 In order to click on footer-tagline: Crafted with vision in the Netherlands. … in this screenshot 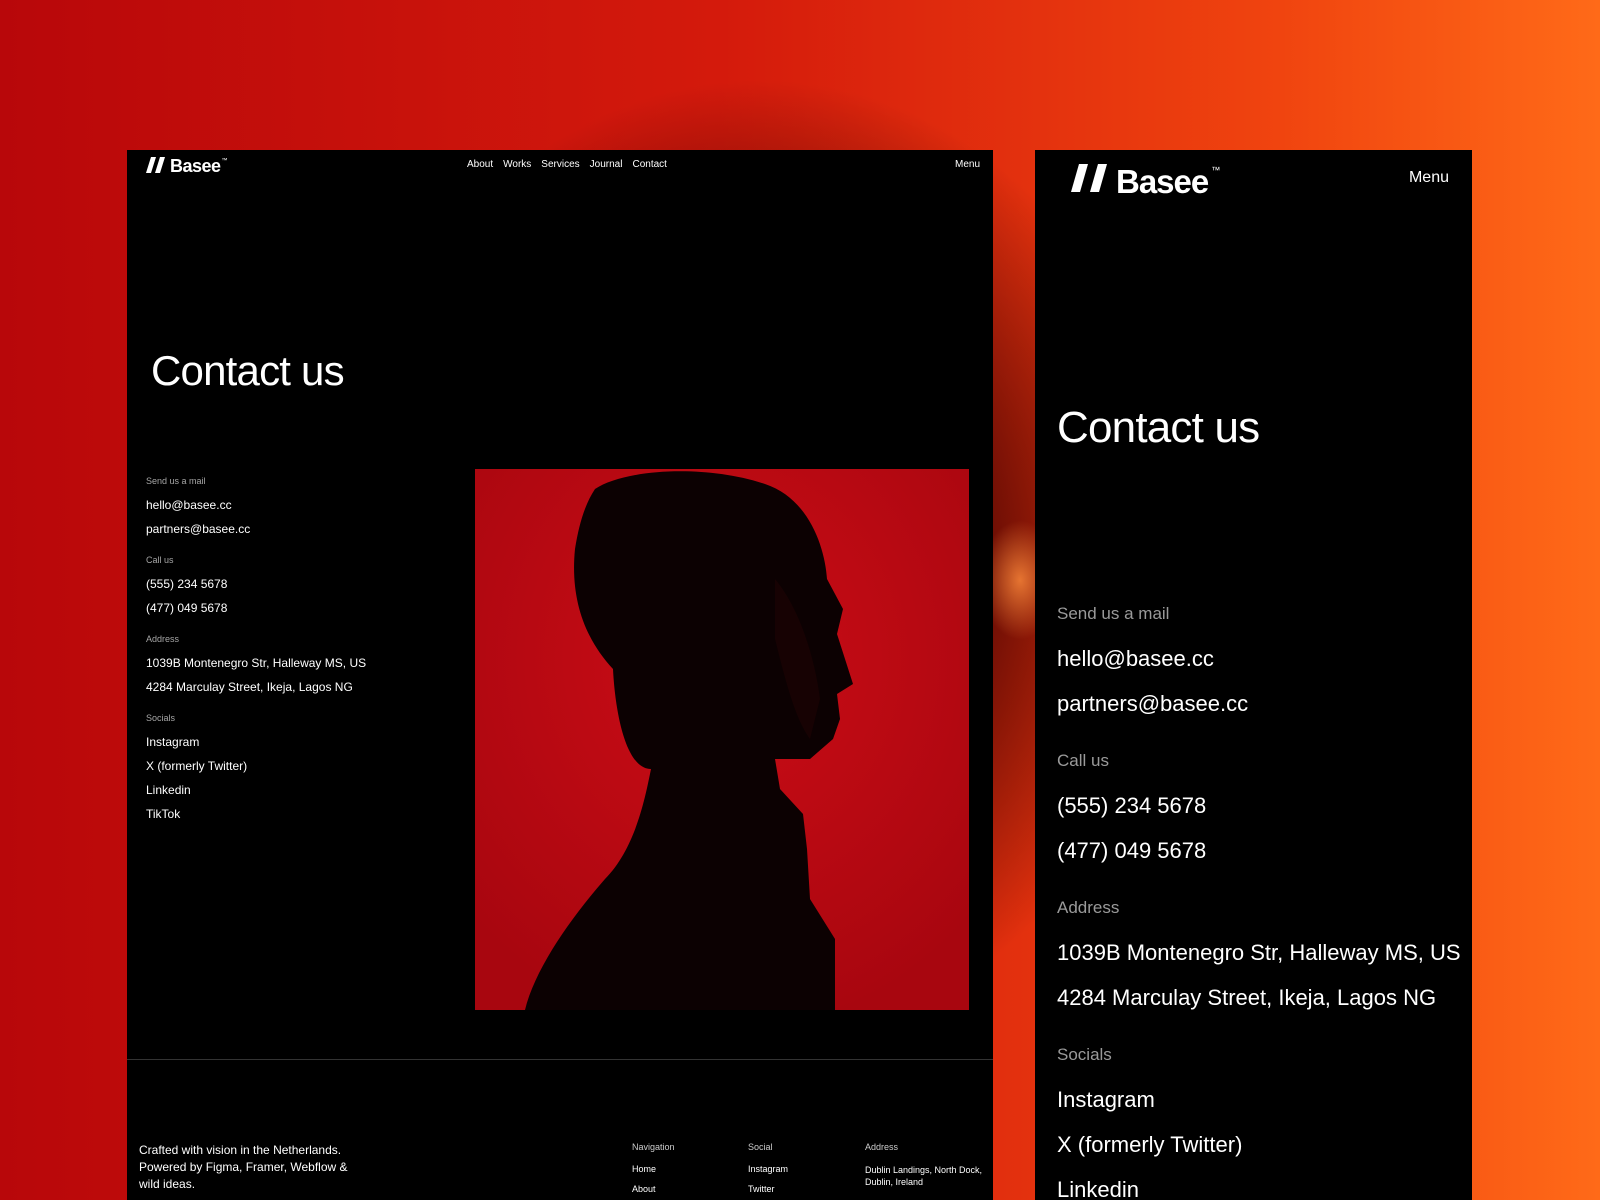, I will do `click(243, 1167)`.